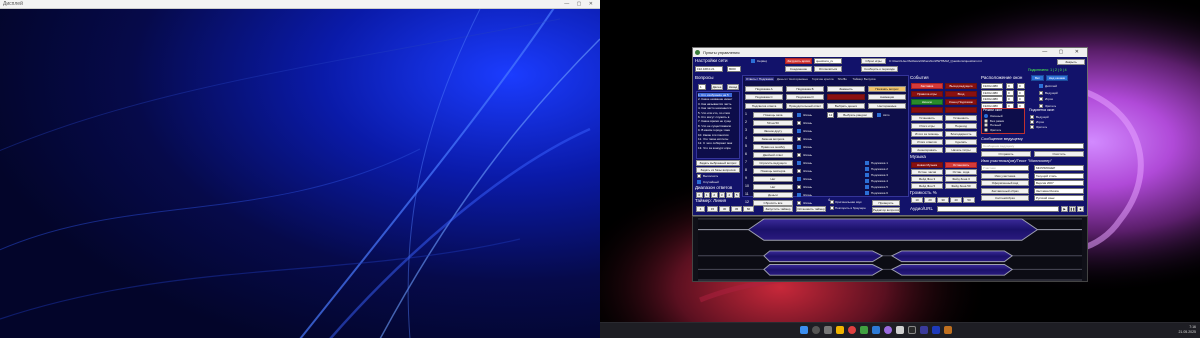  What do you see at coordinates (830, 115) in the screenshot?
I see `answer-number-input: 12` at bounding box center [830, 115].